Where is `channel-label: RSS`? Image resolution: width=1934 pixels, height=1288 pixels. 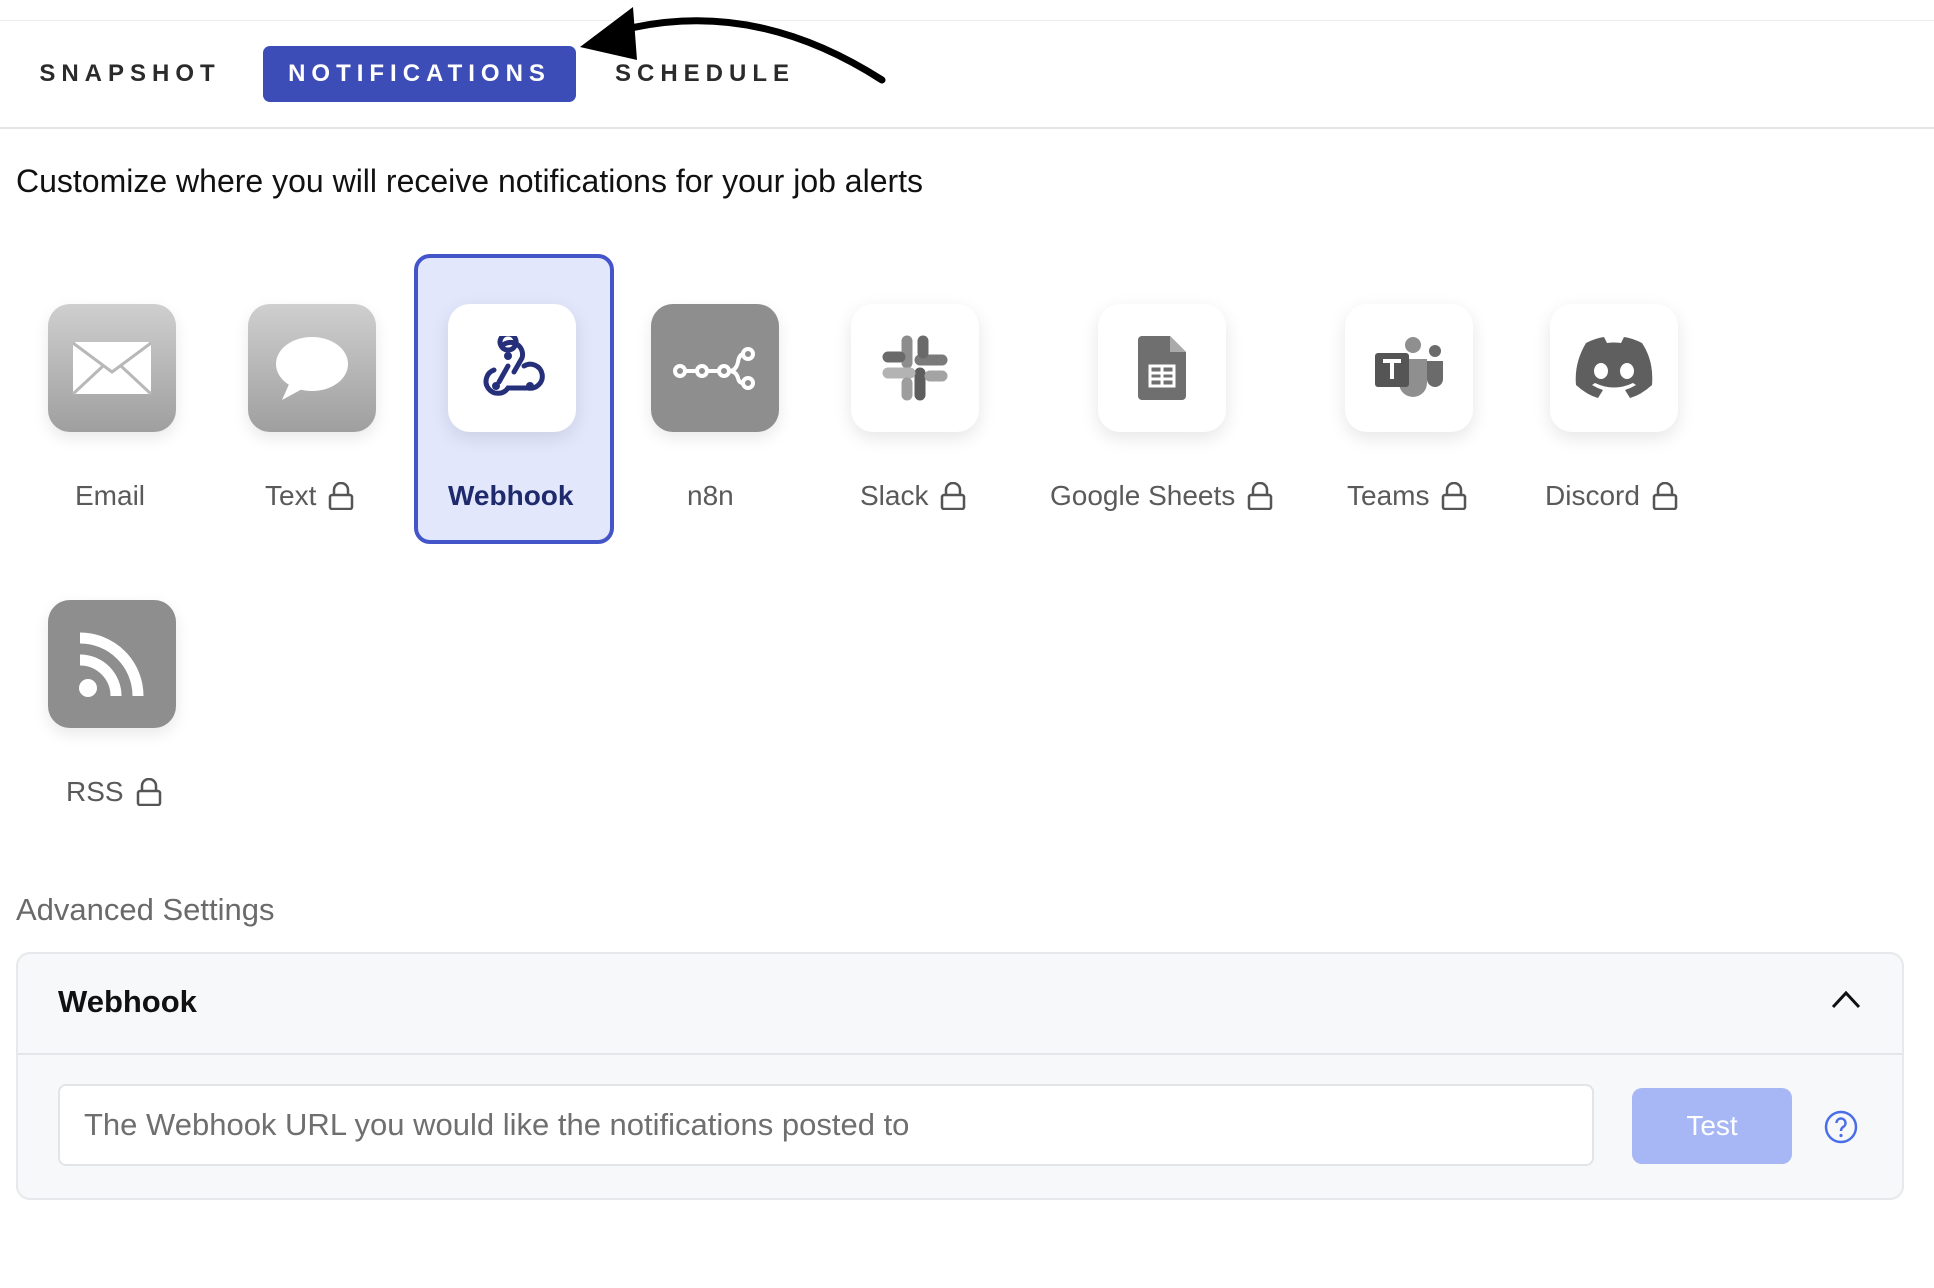 channel-label: RSS is located at coordinates (95, 791).